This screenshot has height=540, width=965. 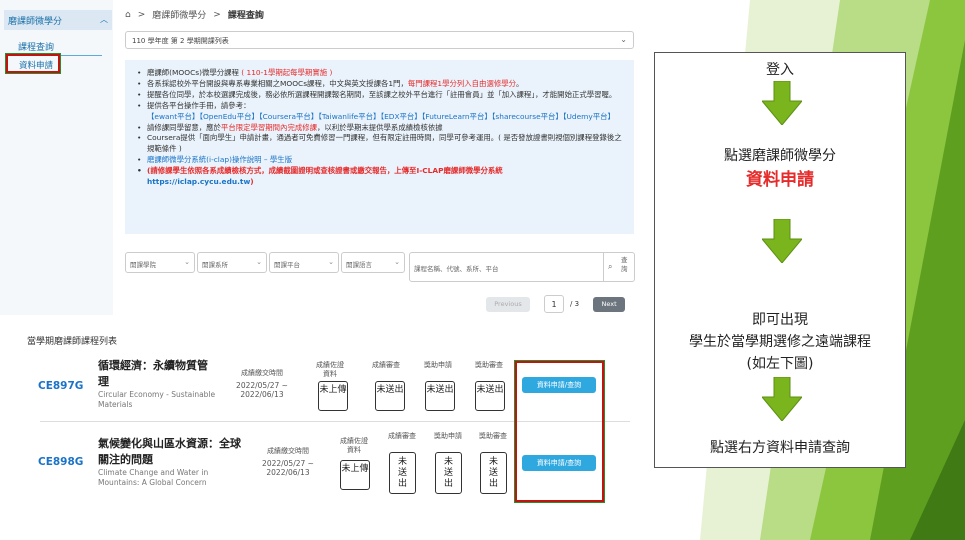 I want to click on pagination: Previous 1 / 3 Next, so click(x=556, y=304).